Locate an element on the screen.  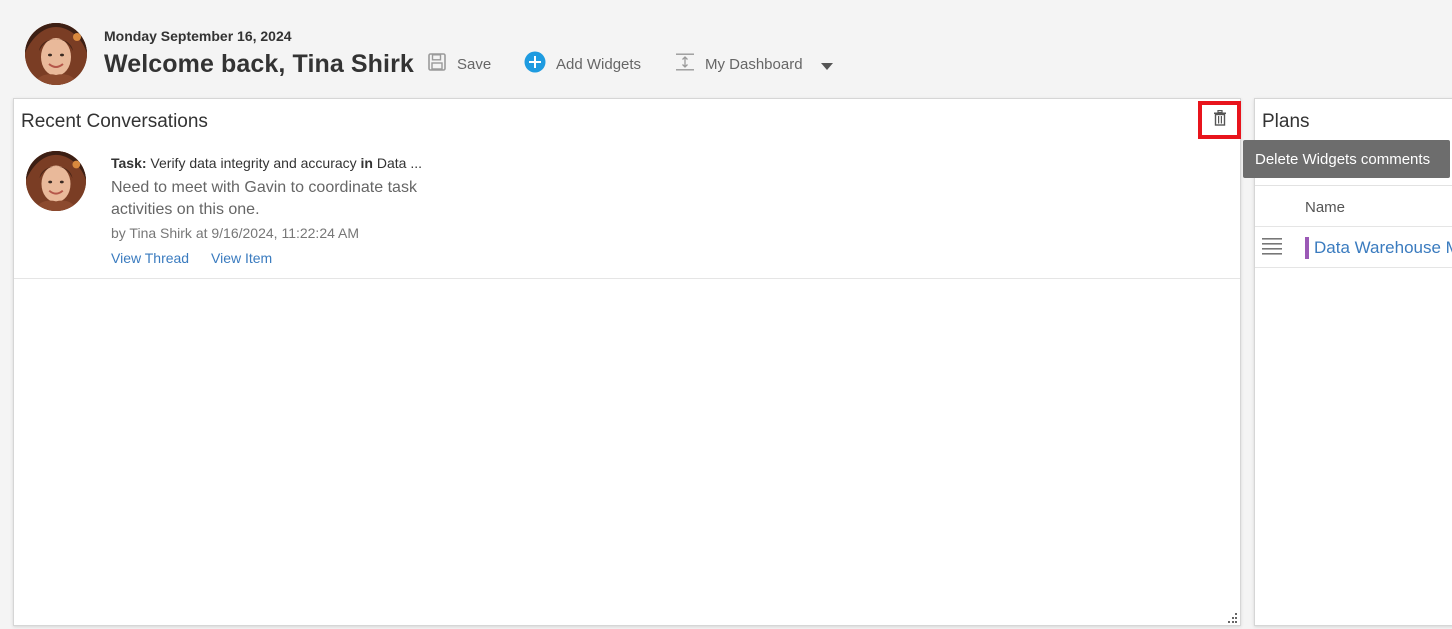
table-row: Data Warehouse M is located at coordinates (1353, 247).